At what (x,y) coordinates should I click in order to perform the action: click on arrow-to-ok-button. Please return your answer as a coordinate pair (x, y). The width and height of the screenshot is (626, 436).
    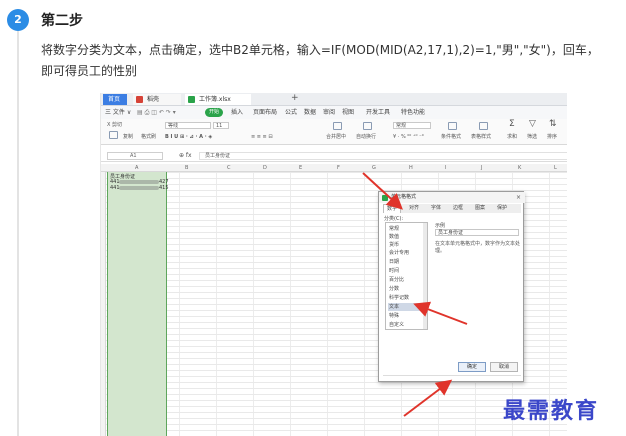
    Looking at the image, I should click on (428, 398).